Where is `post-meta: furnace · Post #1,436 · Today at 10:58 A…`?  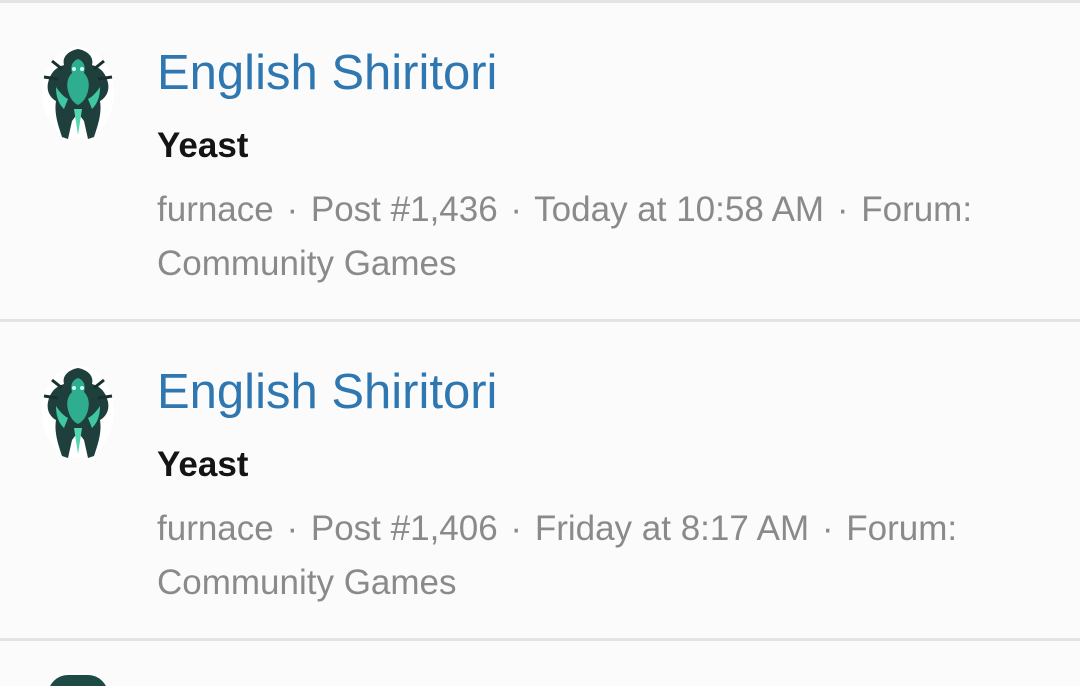
post-meta: furnace · Post #1,436 · Today at 10:58 A… is located at coordinates (607, 237).